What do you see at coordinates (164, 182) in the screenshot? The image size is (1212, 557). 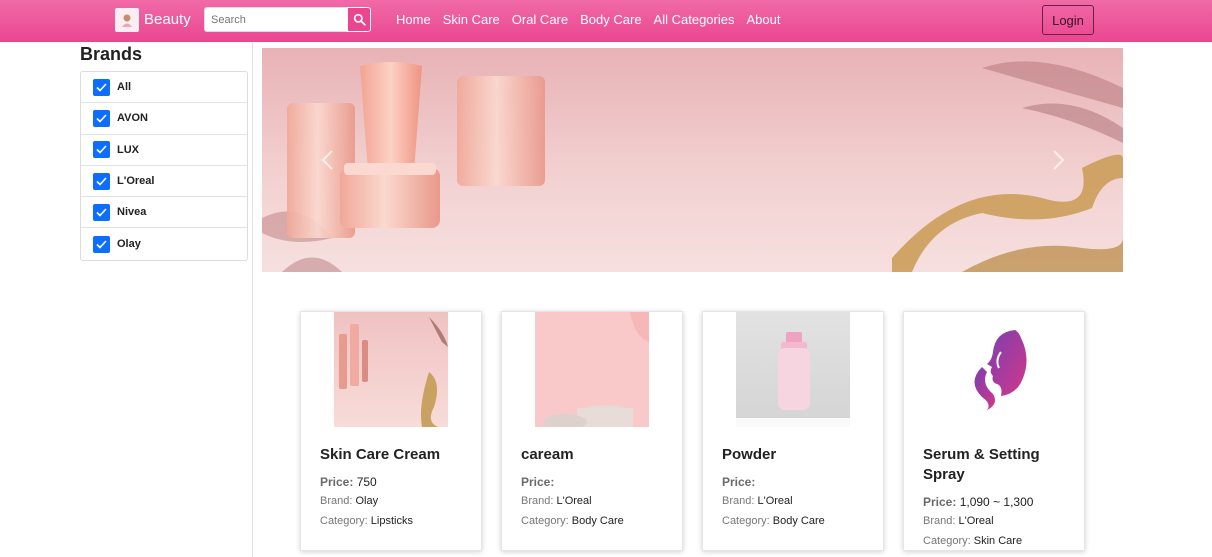 I see `brand-filter-loreal: L'Oreal` at bounding box center [164, 182].